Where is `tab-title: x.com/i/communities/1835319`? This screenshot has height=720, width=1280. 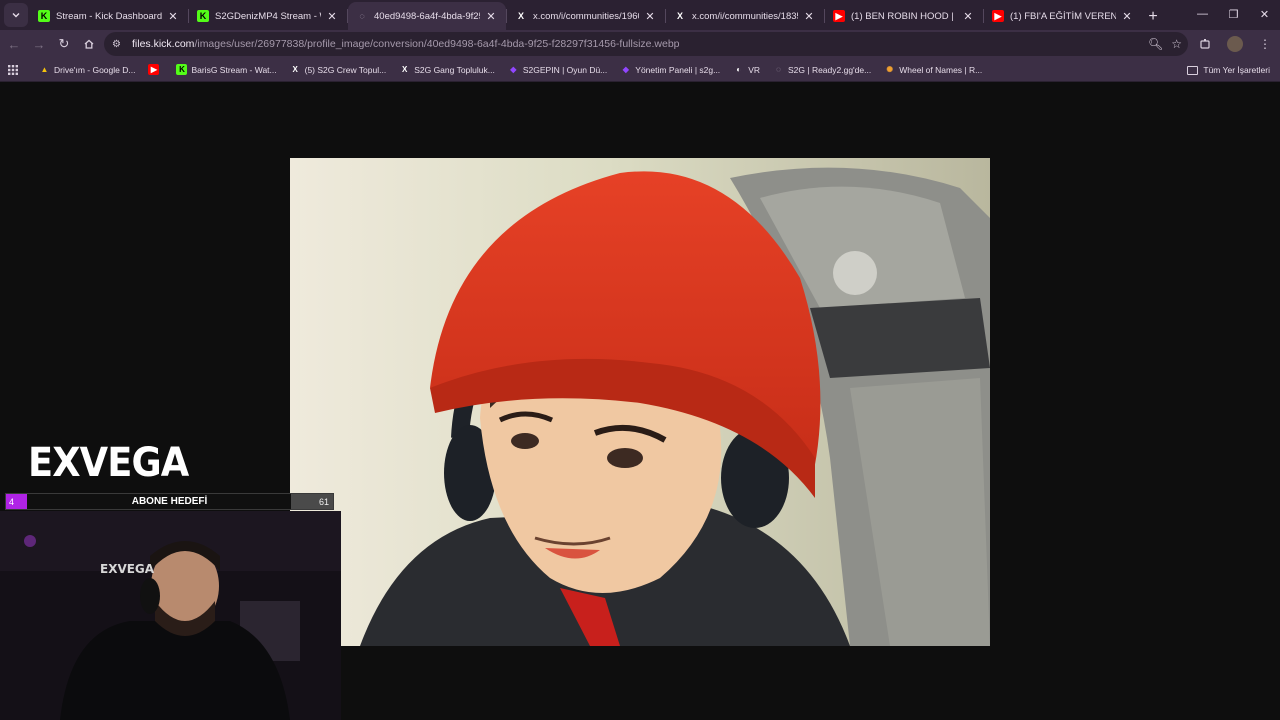 tab-title: x.com/i/communities/1835319 is located at coordinates (745, 16).